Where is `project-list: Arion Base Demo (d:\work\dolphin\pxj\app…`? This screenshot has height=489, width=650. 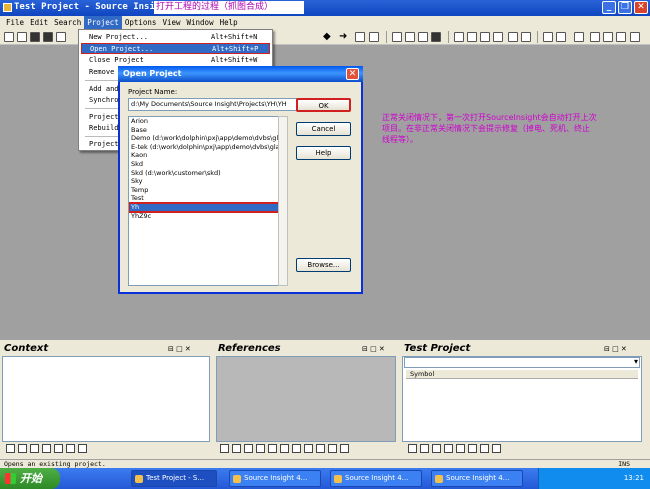
project-list: Arion Base Demo (d:\work\dolphin\pxj\app… is located at coordinates (207, 201).